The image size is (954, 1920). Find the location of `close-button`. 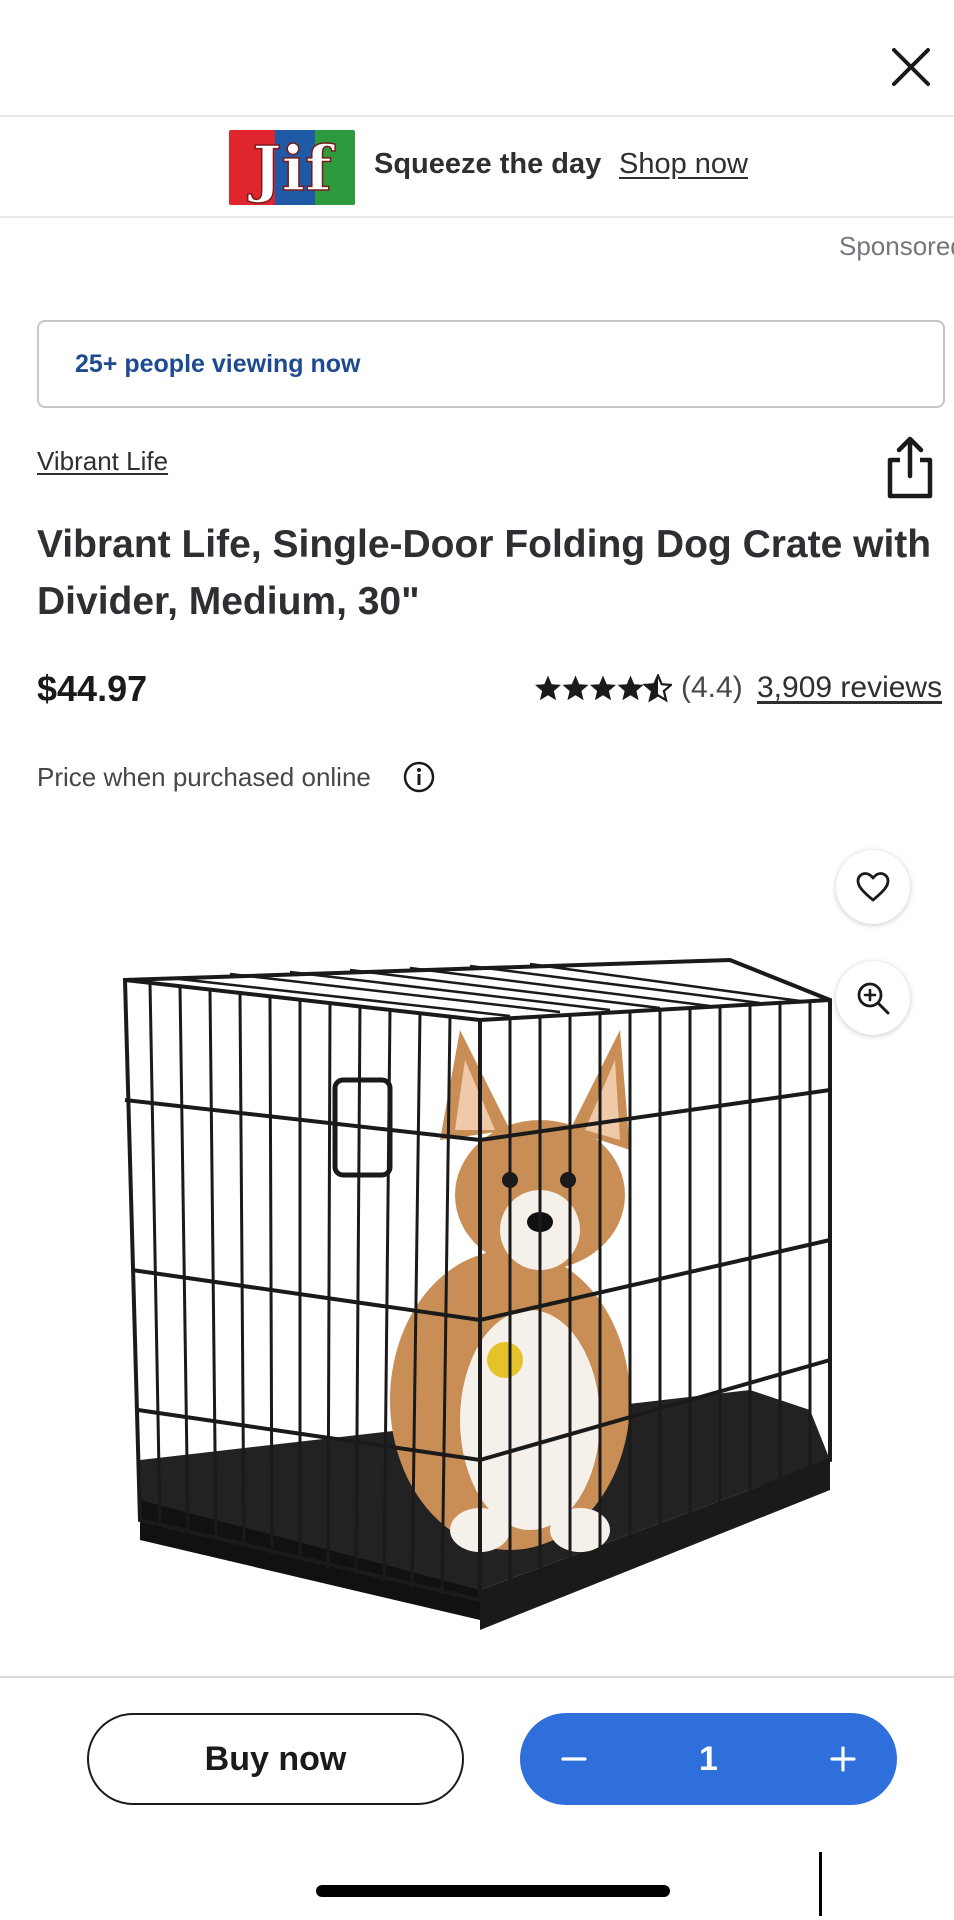

close-button is located at coordinates (911, 67).